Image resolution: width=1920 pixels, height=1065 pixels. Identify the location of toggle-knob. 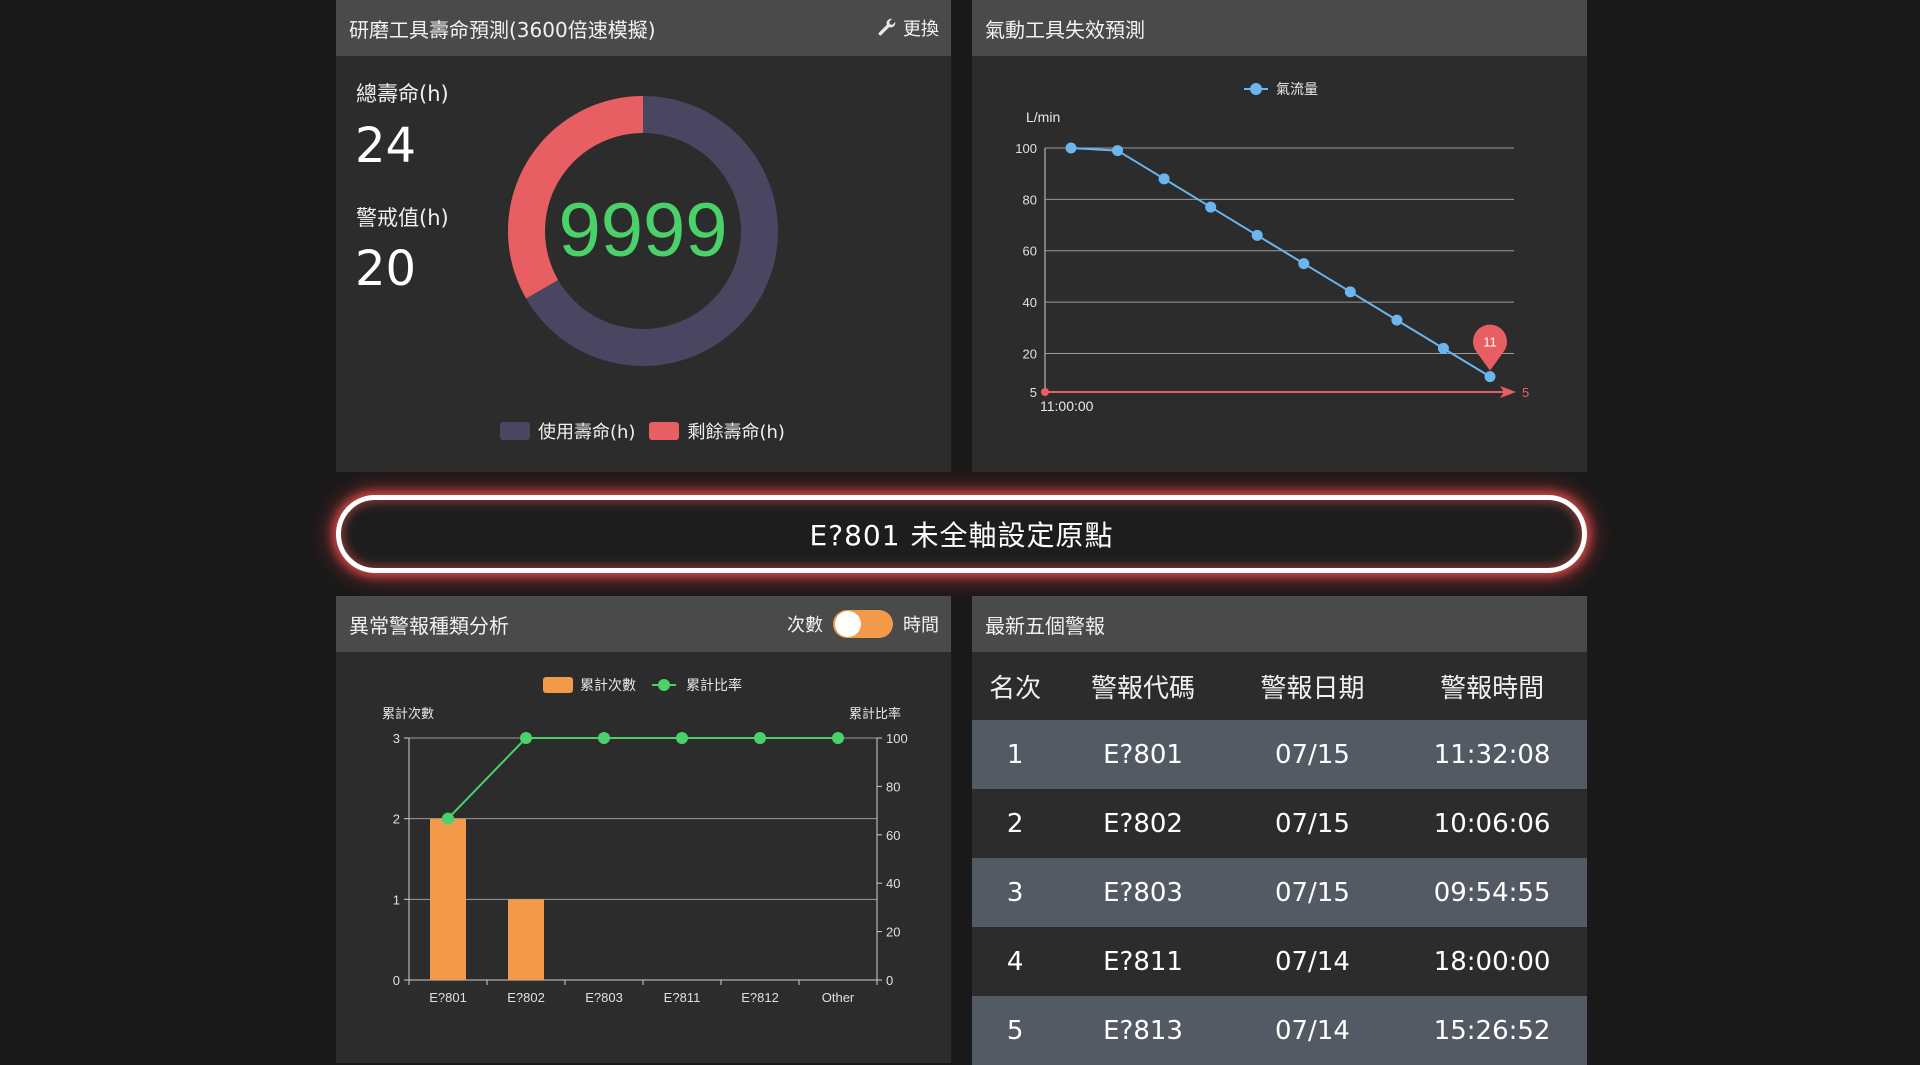
(848, 624).